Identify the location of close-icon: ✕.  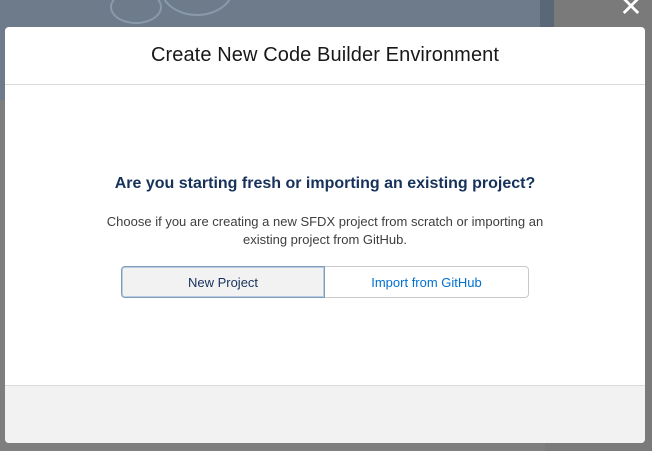
(631, 10).